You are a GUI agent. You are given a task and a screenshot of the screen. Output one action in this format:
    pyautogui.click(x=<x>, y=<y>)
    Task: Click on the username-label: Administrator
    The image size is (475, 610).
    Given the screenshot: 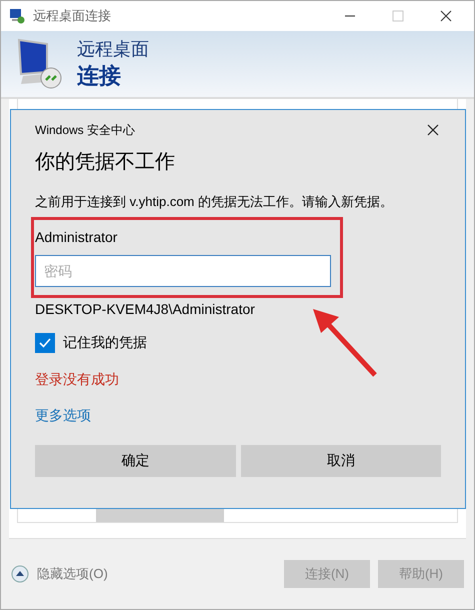 What is the action you would take?
    pyautogui.click(x=76, y=237)
    